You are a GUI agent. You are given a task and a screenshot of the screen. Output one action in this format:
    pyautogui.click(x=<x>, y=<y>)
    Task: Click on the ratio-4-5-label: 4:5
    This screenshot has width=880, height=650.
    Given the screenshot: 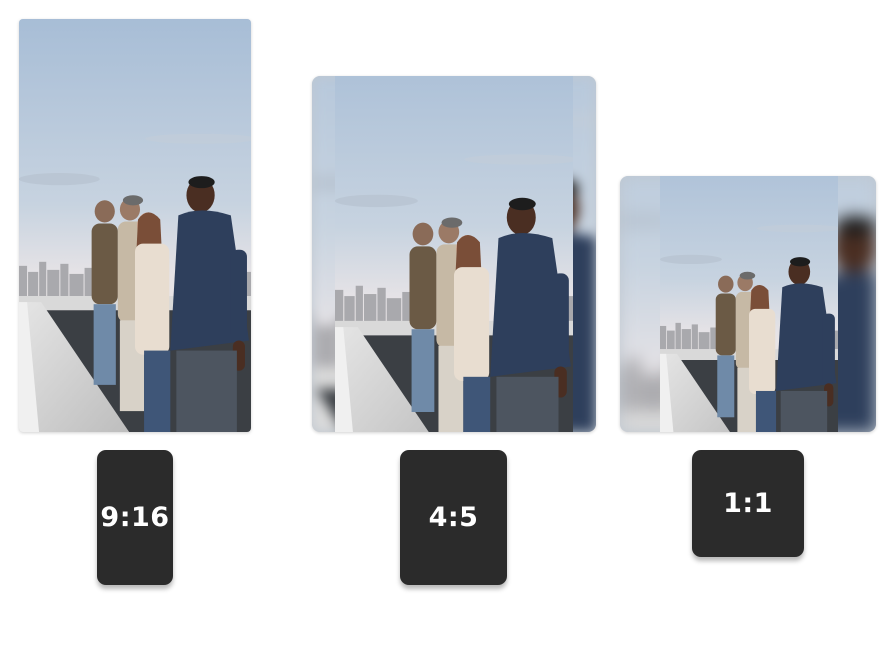 What is the action you would take?
    pyautogui.click(x=453, y=517)
    